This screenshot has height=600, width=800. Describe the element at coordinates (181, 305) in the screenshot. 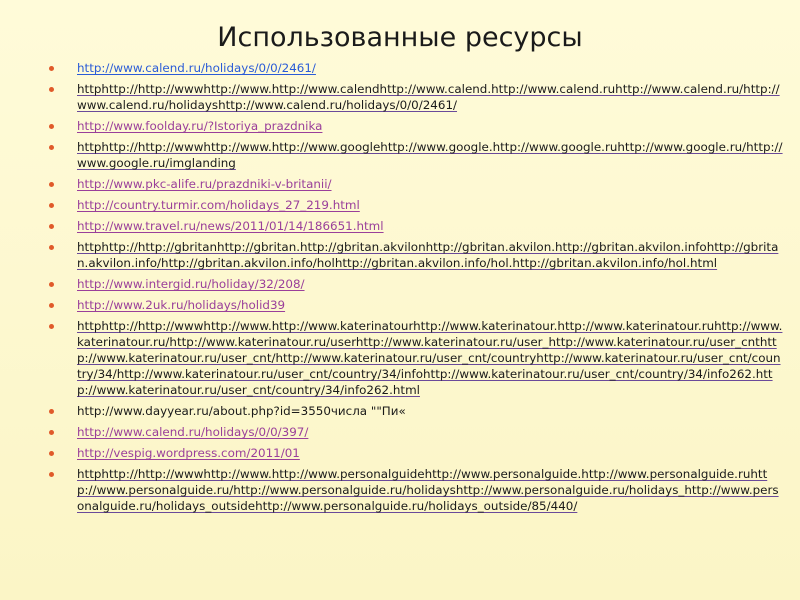

I see `resource-link: http://www.2uk.ru/holidays/holid39` at that location.